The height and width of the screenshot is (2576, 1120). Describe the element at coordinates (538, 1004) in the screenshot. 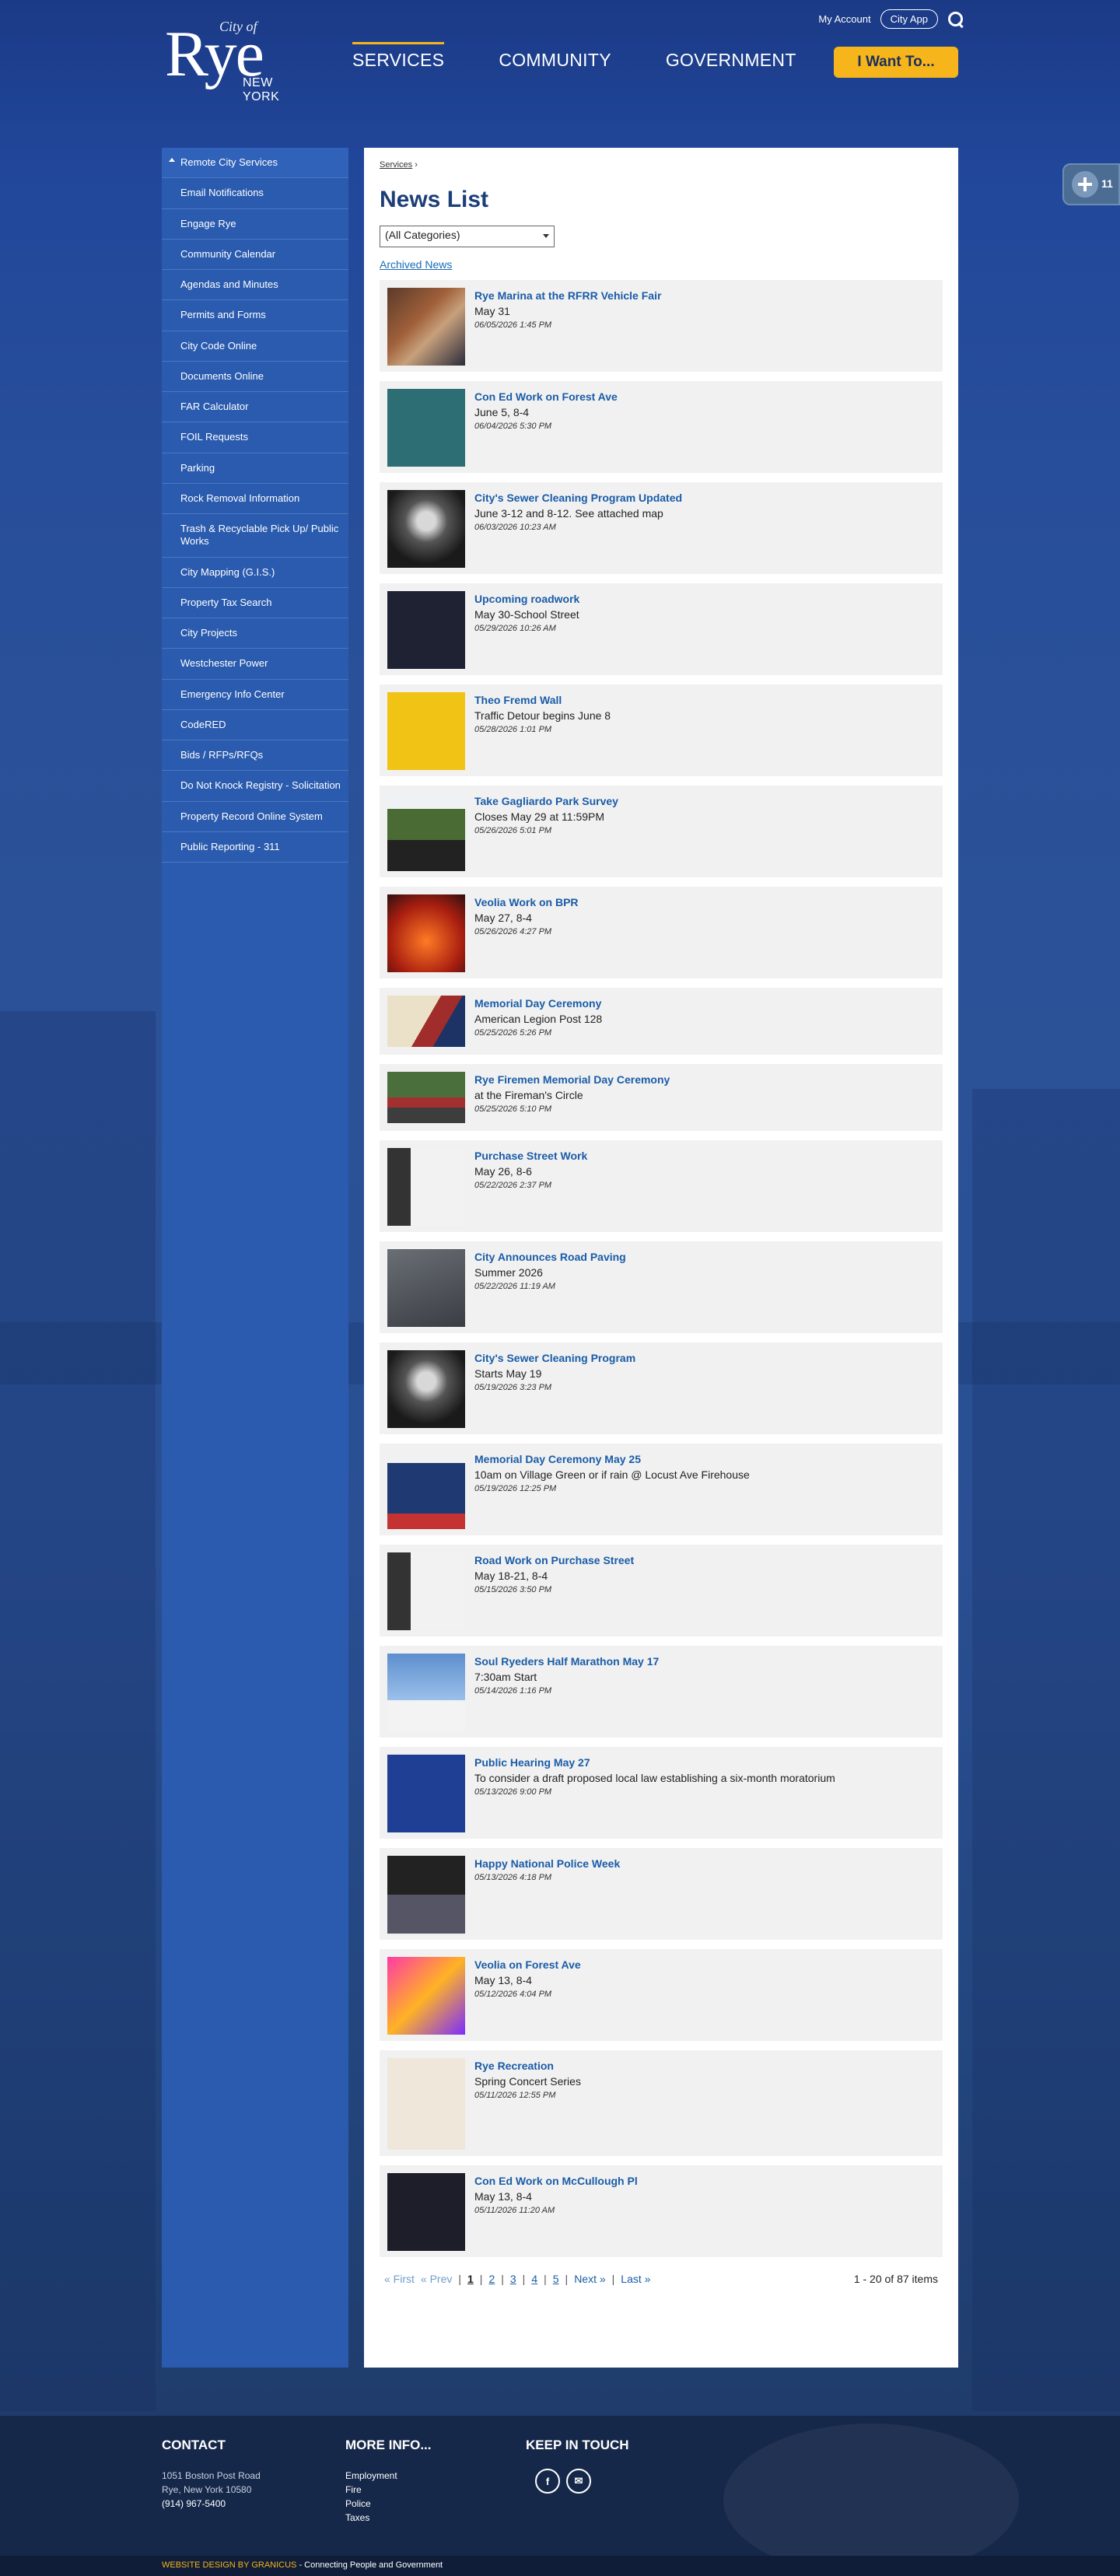

I see `news-title-link: Memorial Day Ceremony` at that location.